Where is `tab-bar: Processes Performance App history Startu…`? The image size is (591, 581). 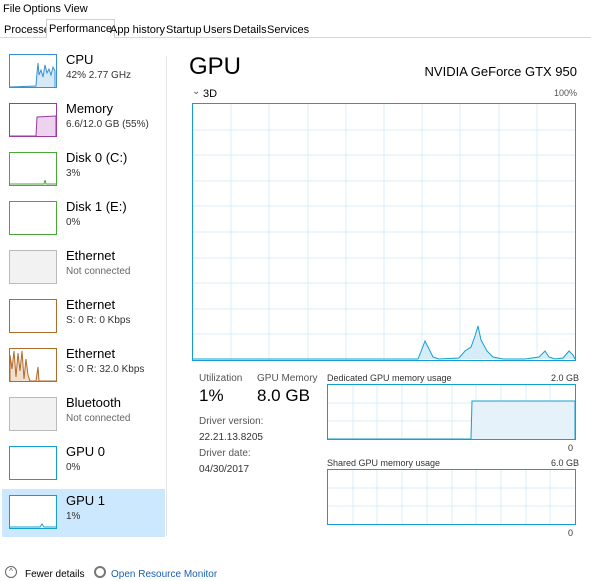 tab-bar: Processes Performance App history Startu… is located at coordinates (295, 28).